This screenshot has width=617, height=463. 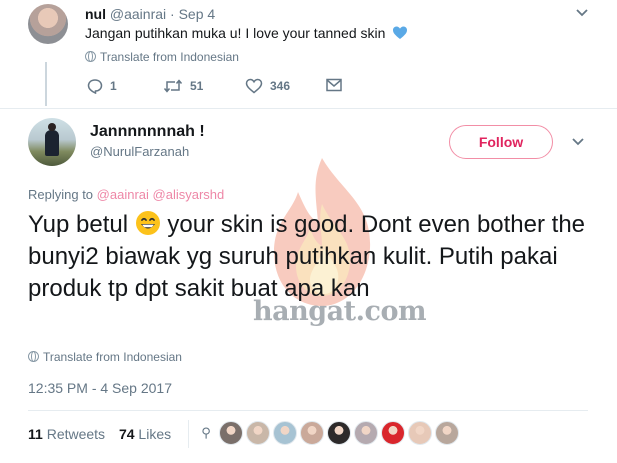 What do you see at coordinates (197, 86) in the screenshot?
I see `retweet-count: 51` at bounding box center [197, 86].